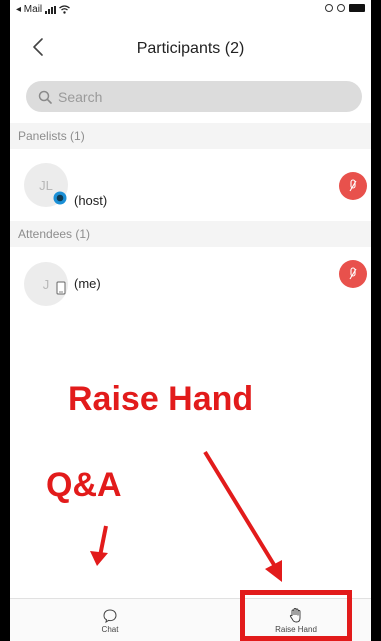 The width and height of the screenshot is (381, 641). I want to click on nav-bar: Participants (2), so click(190, 48).